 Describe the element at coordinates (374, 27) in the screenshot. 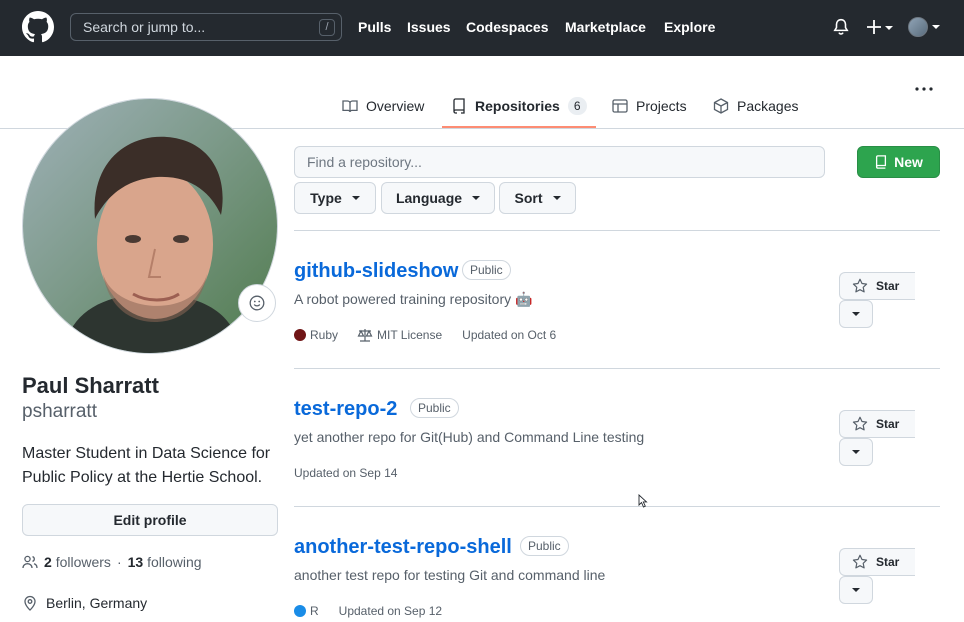

I see `nav-pulls: Pulls` at that location.